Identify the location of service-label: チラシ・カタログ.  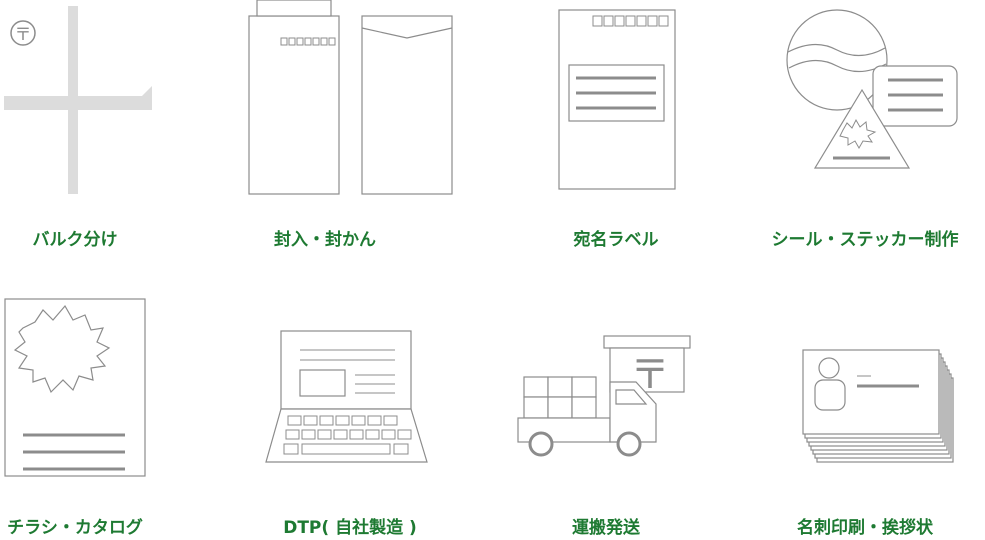
(75, 528).